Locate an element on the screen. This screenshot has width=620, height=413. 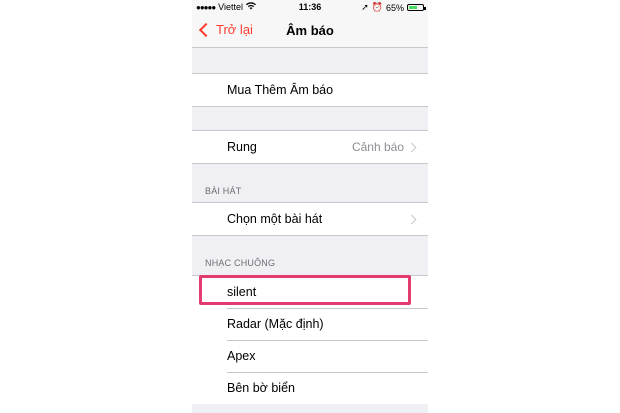
pick-a-song-item: Chọn một bài hát is located at coordinates (310, 219).